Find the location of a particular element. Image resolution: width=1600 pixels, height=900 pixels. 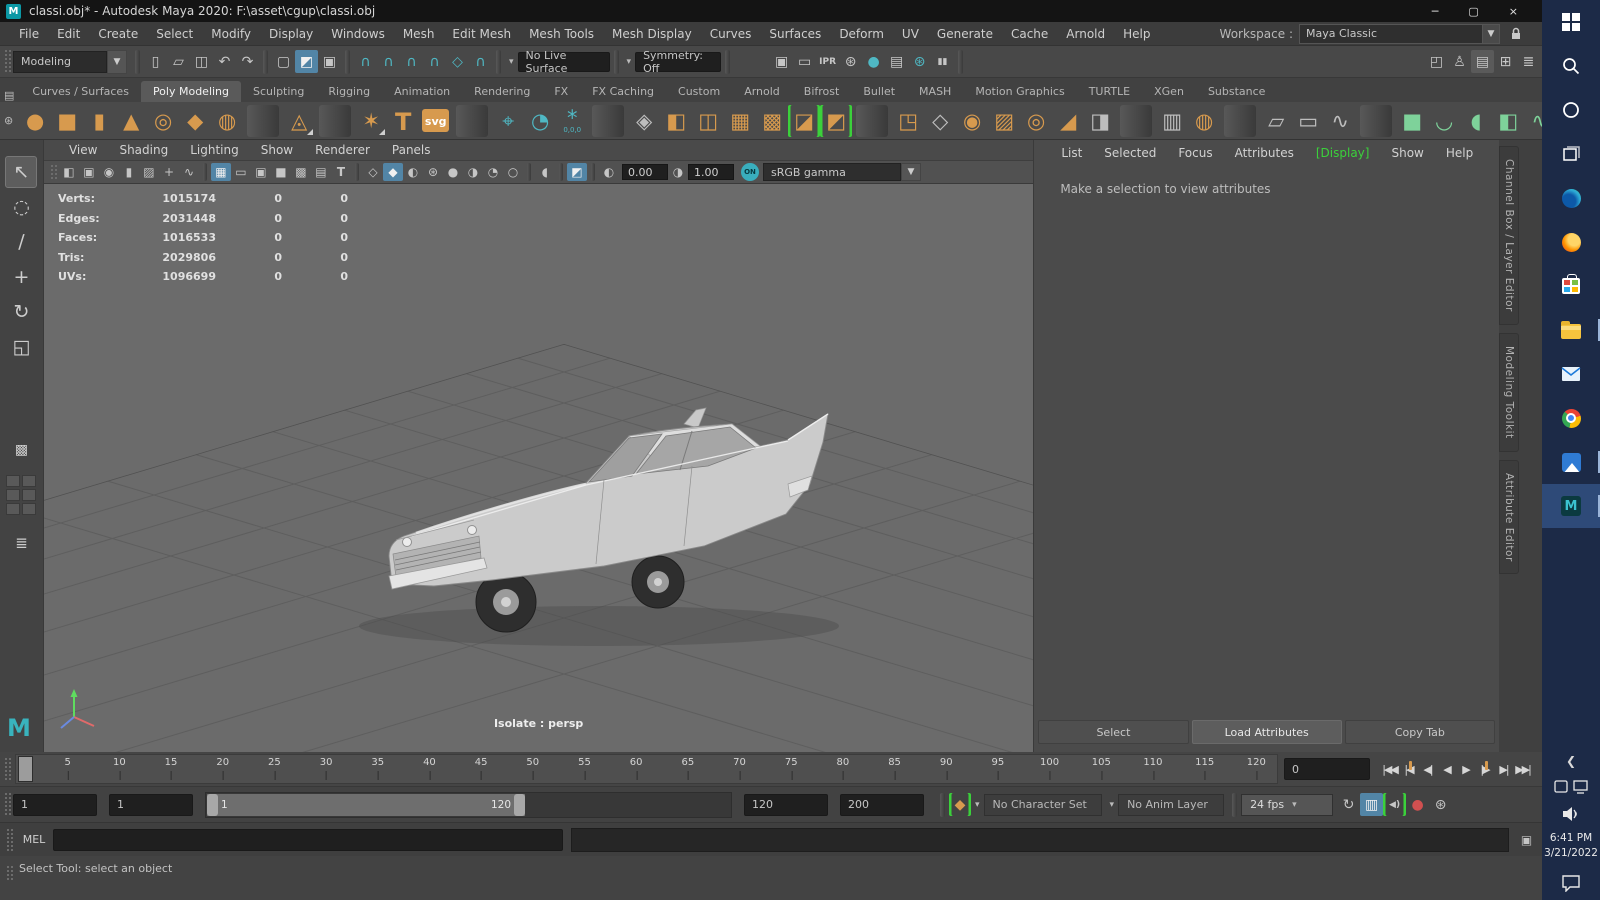

shelf-tab: MASH is located at coordinates (935, 91).